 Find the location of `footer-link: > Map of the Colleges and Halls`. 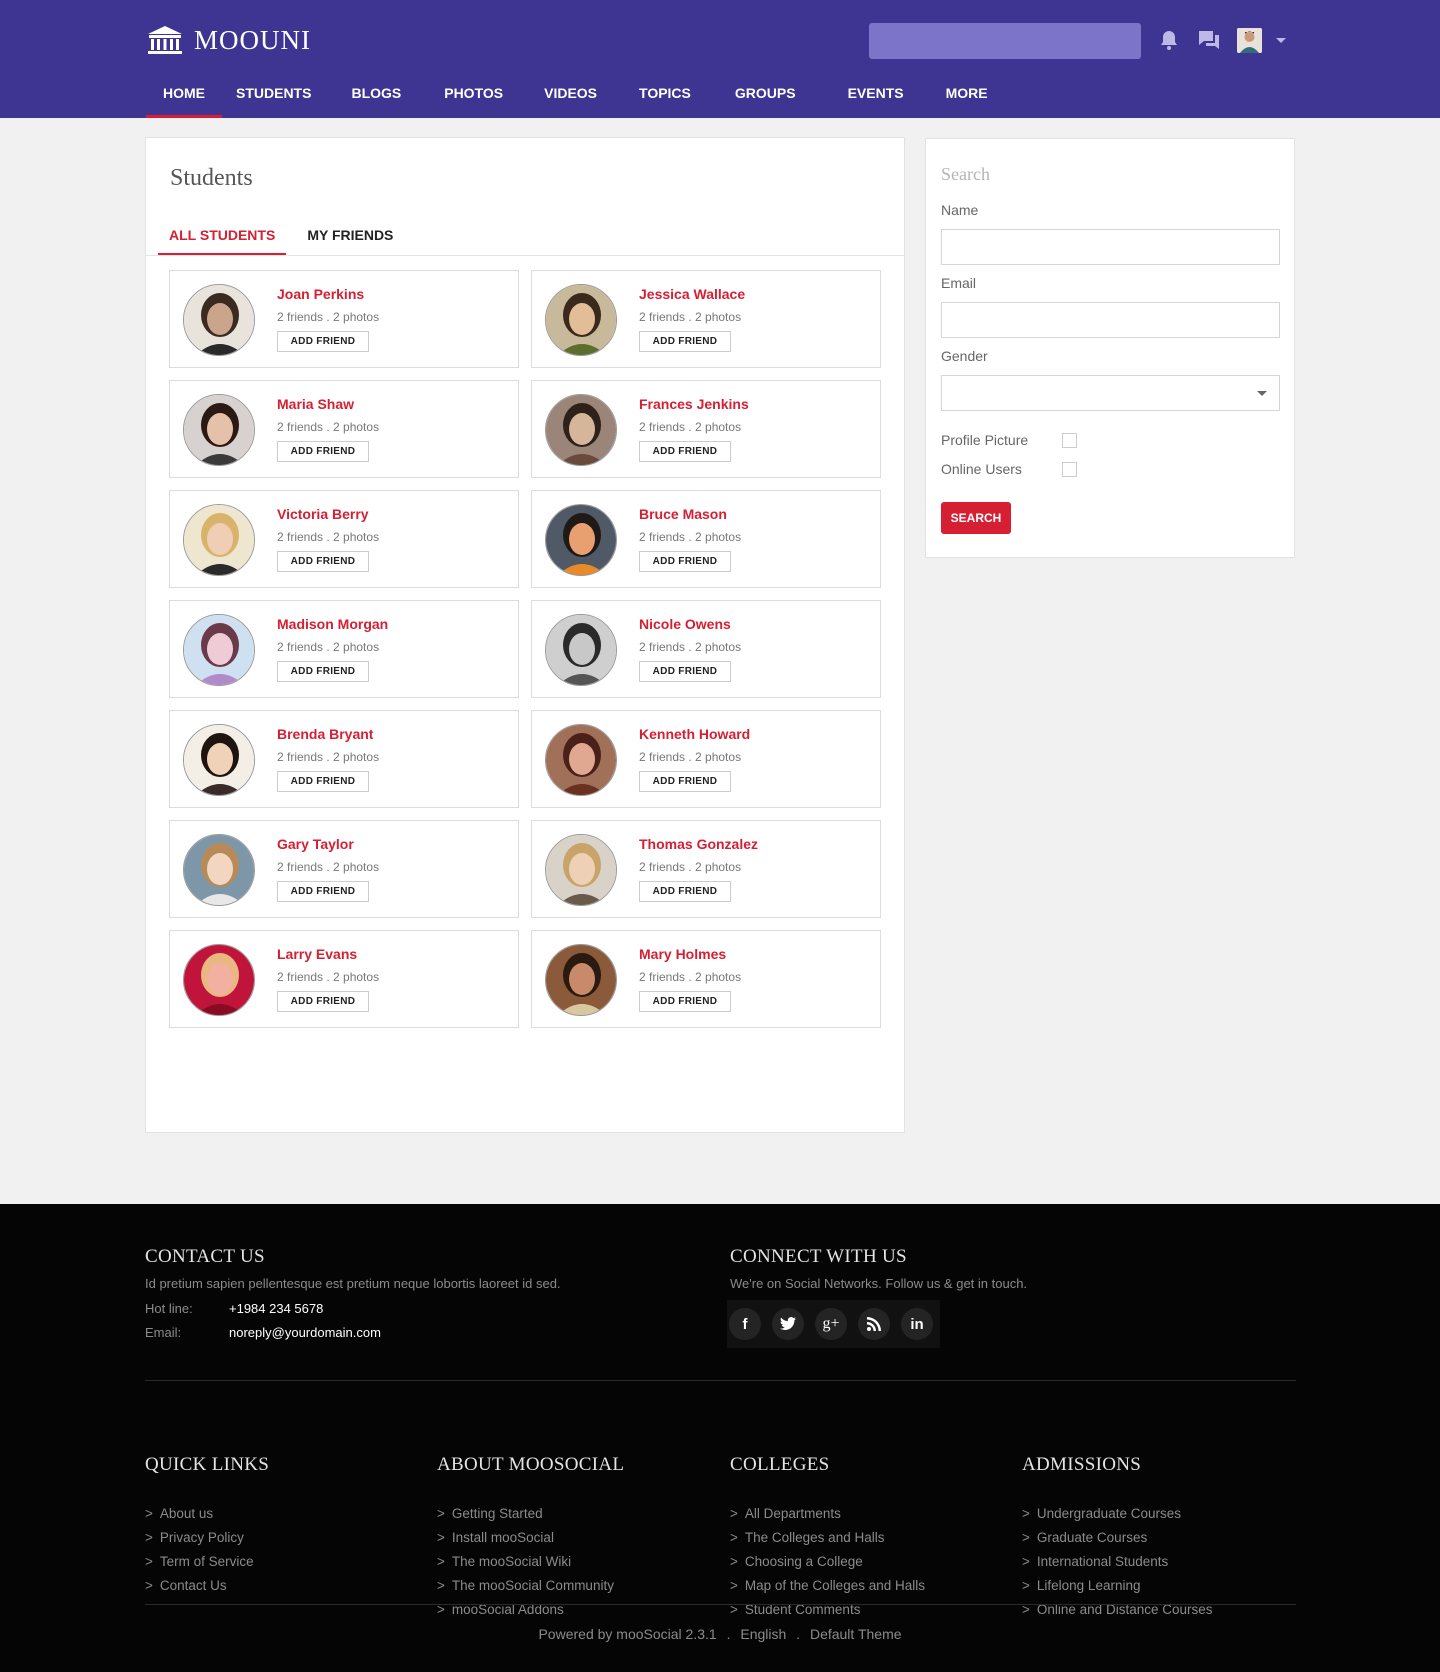

footer-link: > Map of the Colleges and Halls is located at coordinates (827, 1586).